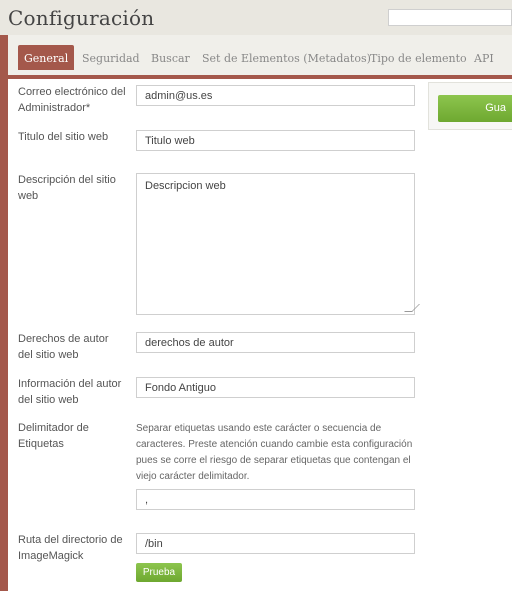  I want to click on site-description-field: Descripcion web, so click(278, 244).